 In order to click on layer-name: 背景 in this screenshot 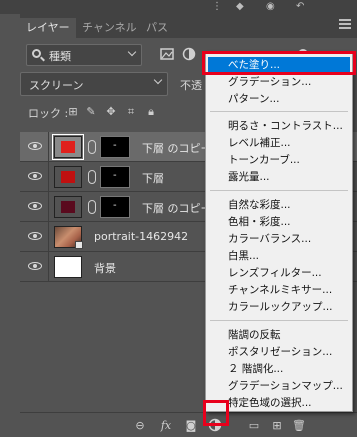, I will do `click(105, 268)`.